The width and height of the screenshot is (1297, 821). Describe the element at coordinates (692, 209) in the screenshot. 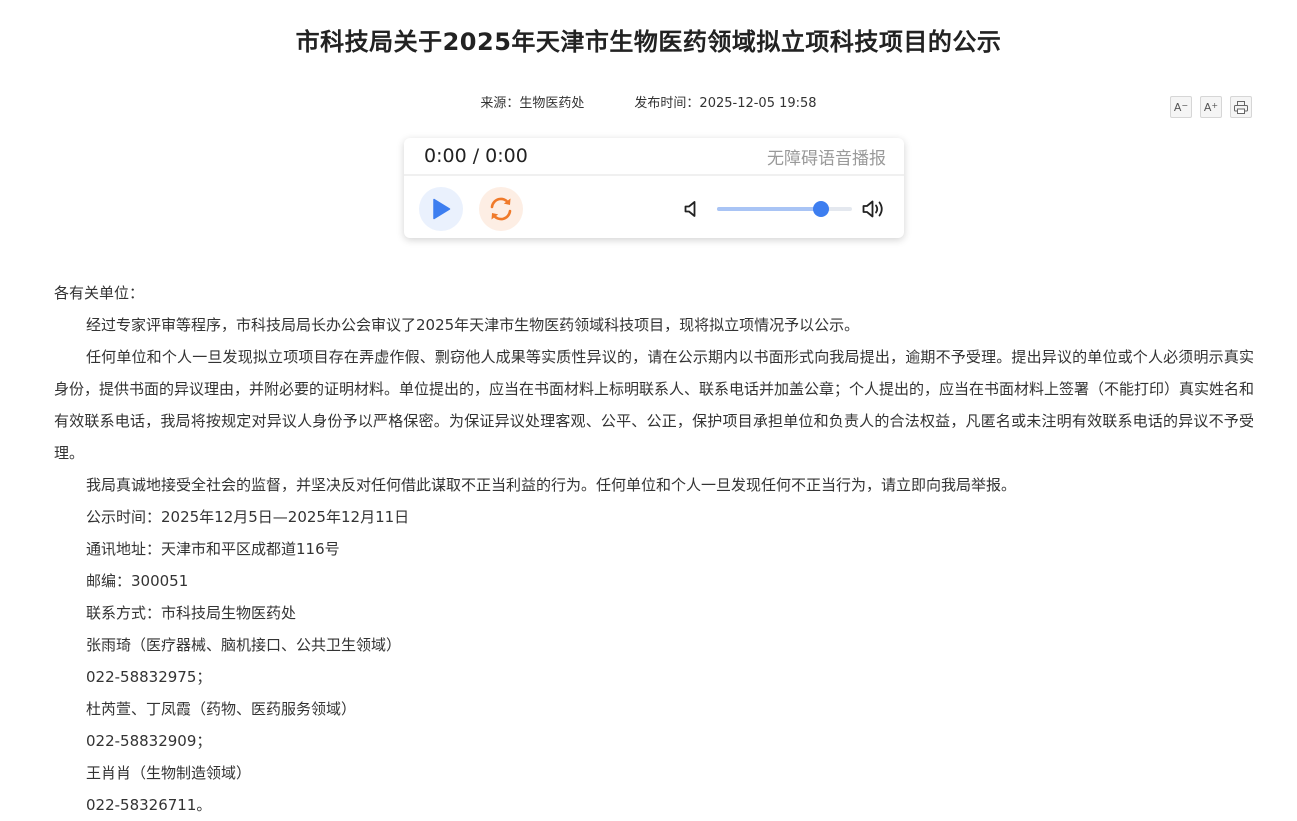

I see `volume-low-icon` at that location.